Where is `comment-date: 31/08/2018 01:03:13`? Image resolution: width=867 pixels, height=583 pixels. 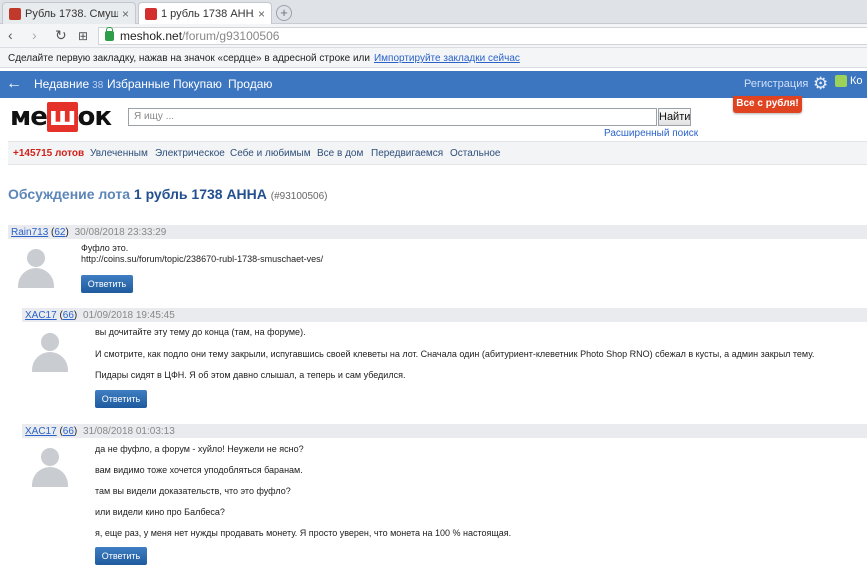 comment-date: 31/08/2018 01:03:13 is located at coordinates (129, 431).